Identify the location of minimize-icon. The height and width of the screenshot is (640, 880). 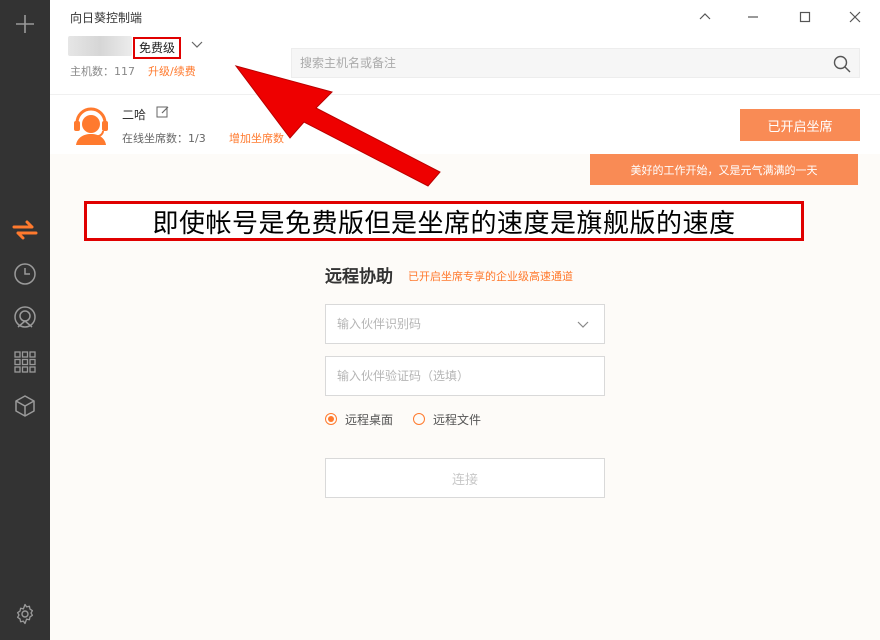
(753, 17).